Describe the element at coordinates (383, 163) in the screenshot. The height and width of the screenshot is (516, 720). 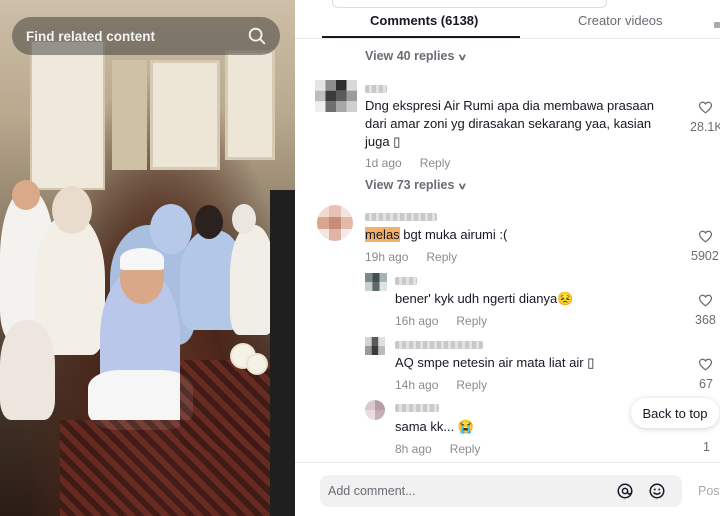
I see `comment-timestamp: 1d ago` at that location.